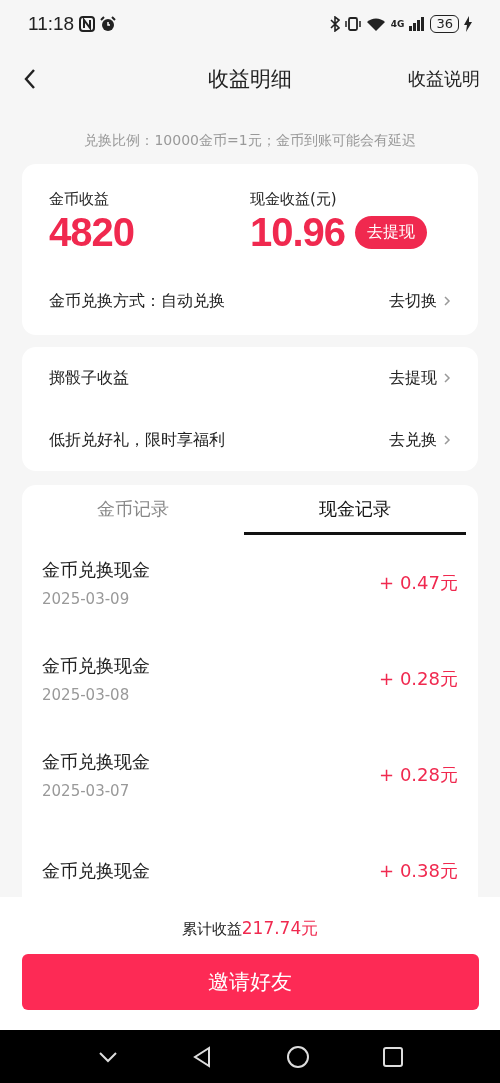 The image size is (500, 1083). I want to click on back-icon, so click(30, 79).